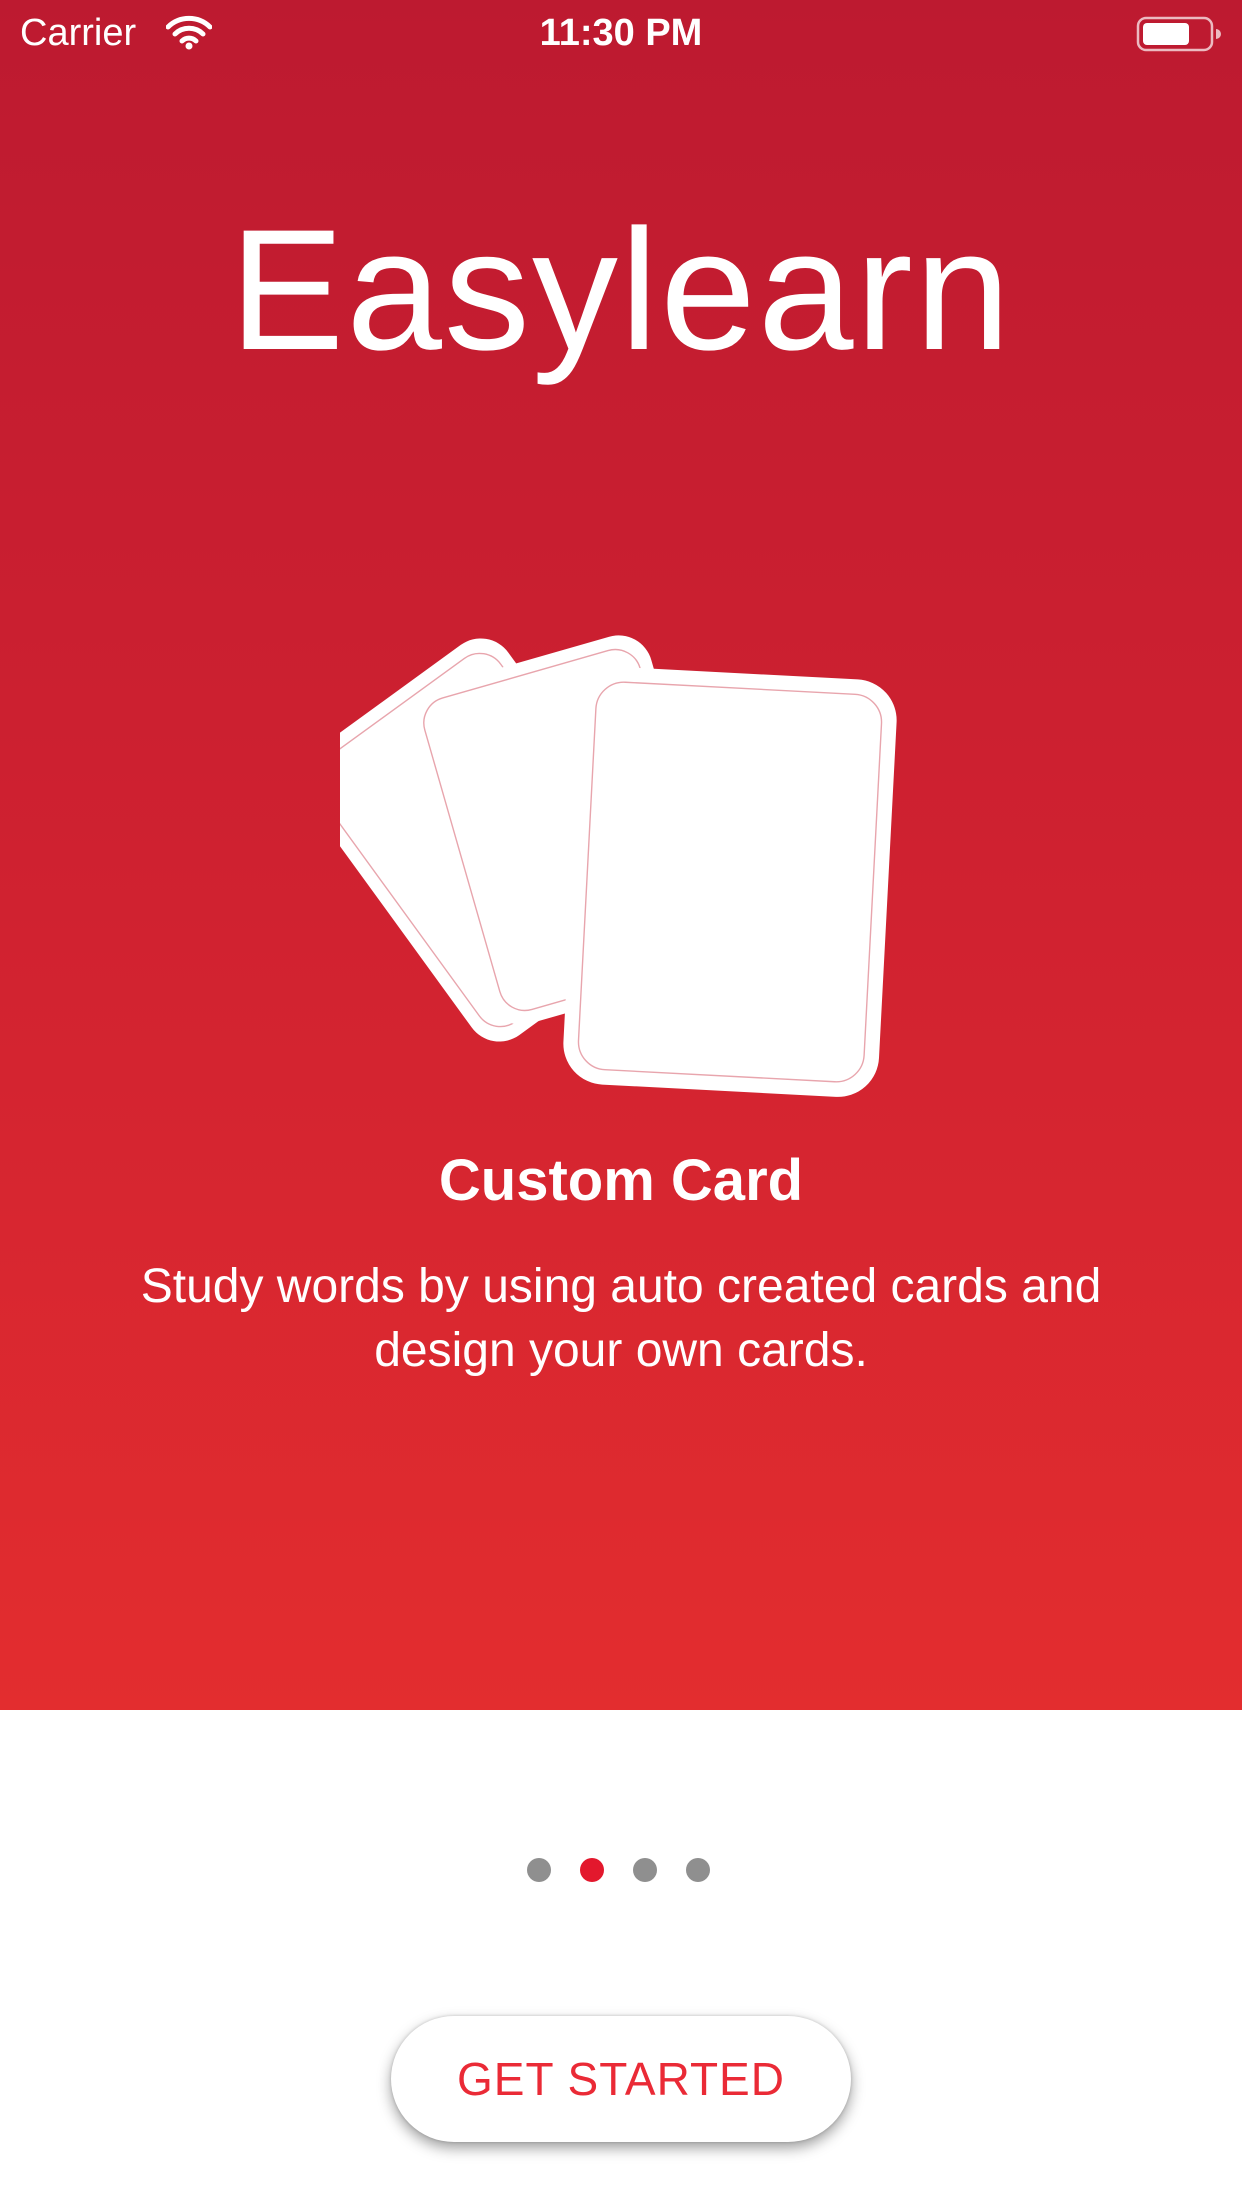 The height and width of the screenshot is (2208, 1242). What do you see at coordinates (627, 1871) in the screenshot?
I see `page-indicator` at bounding box center [627, 1871].